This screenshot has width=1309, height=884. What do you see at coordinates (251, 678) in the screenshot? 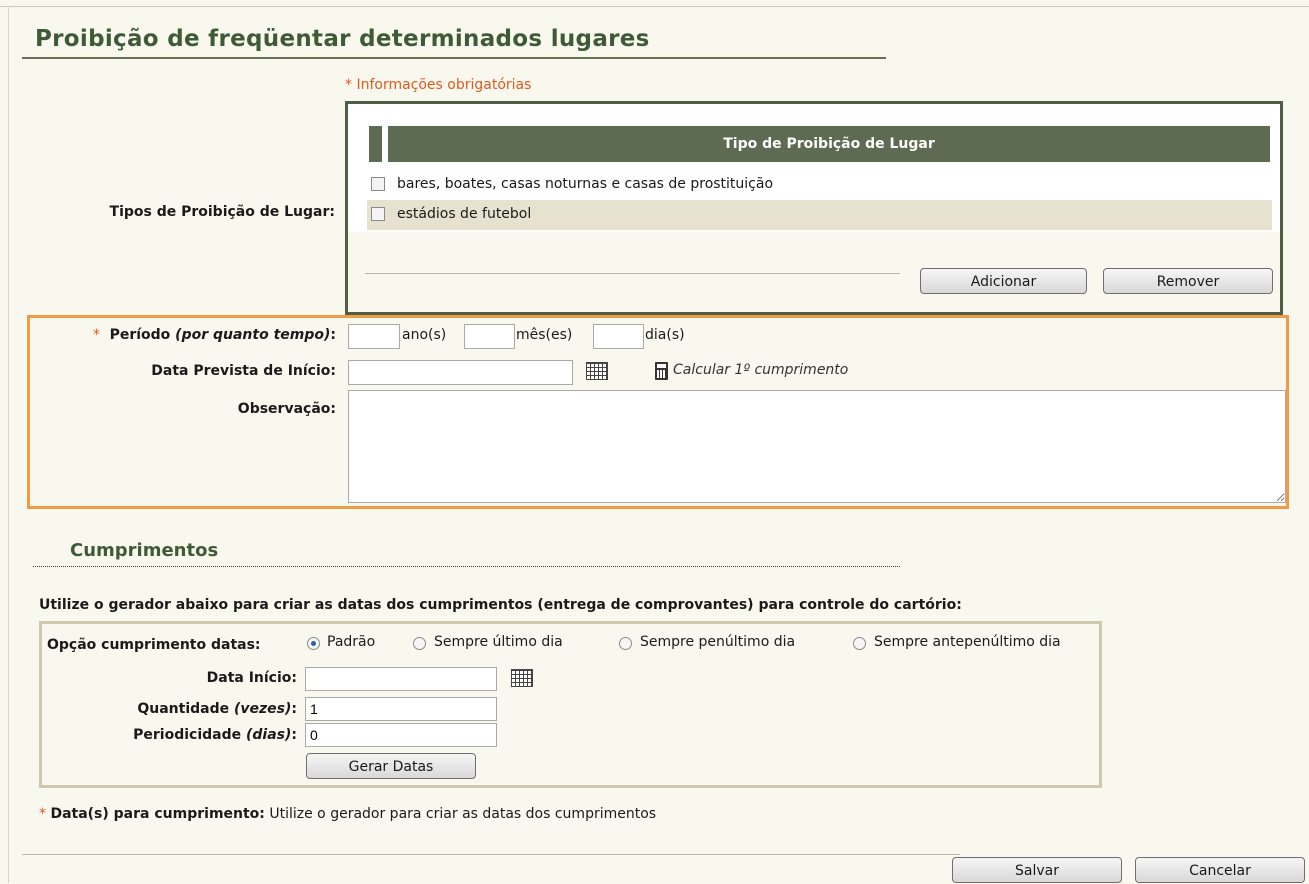
I see `data-inicio-label: Data Início:` at bounding box center [251, 678].